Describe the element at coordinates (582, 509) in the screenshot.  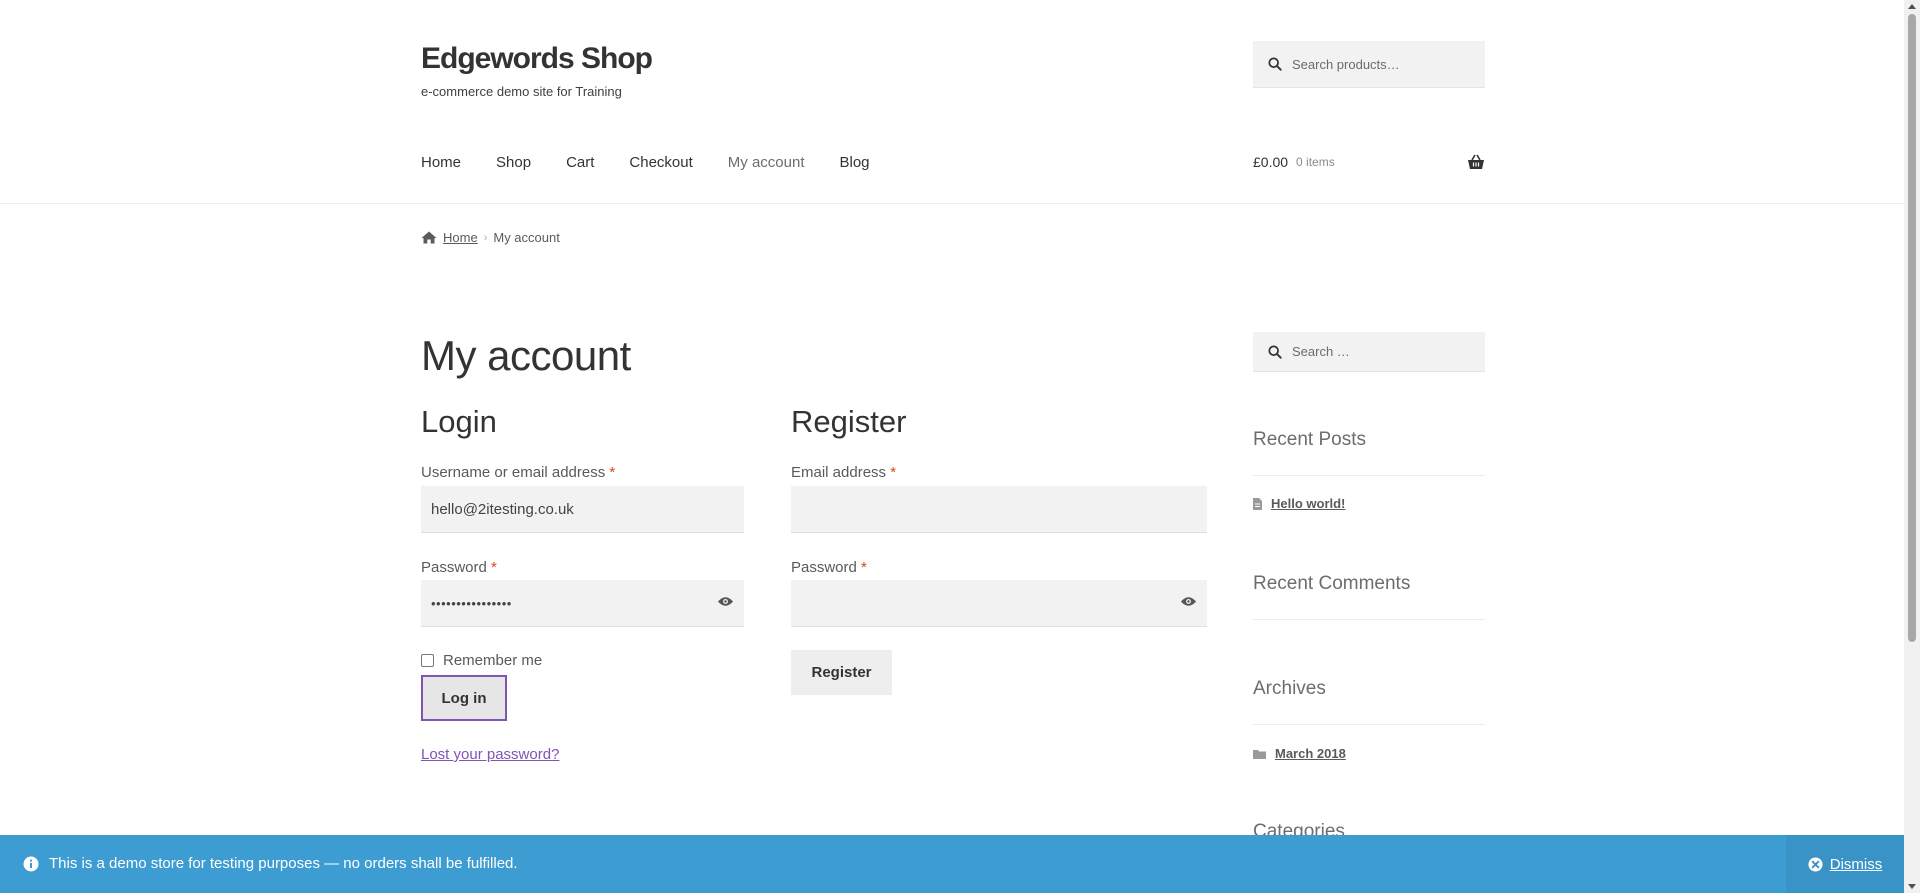
I see `username-input: hello@2itesting.co.uk` at that location.